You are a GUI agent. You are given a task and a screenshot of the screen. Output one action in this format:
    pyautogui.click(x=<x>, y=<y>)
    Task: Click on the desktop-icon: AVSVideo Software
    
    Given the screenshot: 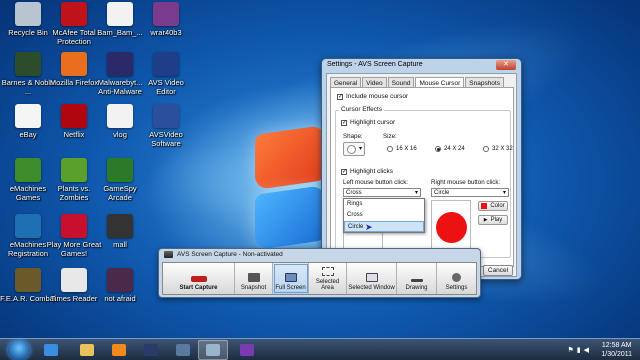 What is the action you would take?
    pyautogui.click(x=166, y=126)
    